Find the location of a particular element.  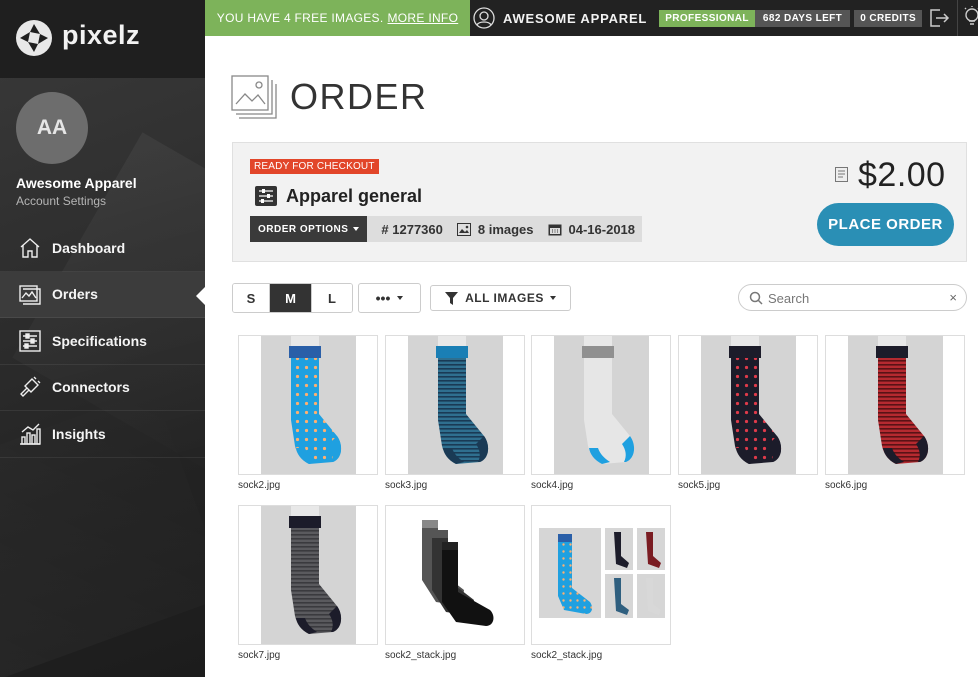

sidebar-item-orders: Orders is located at coordinates (102, 294).